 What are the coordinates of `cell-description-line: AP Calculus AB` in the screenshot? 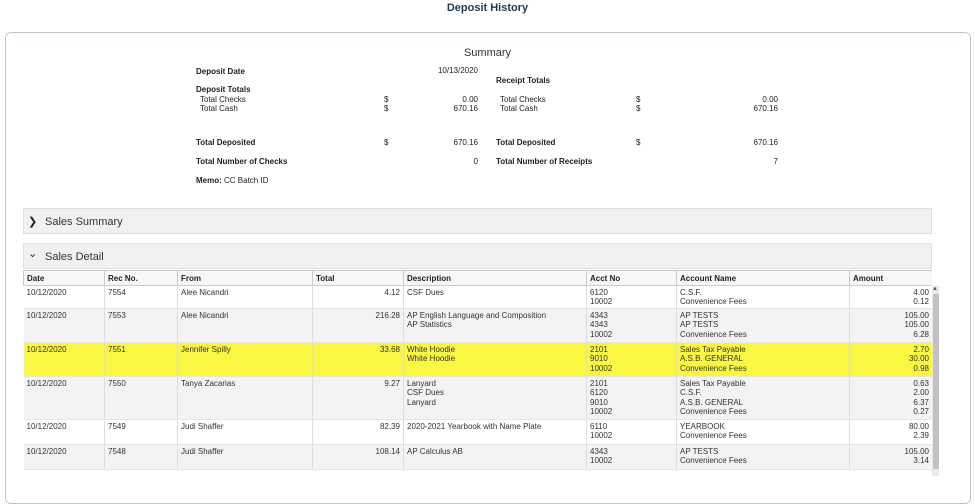 It's located at (435, 451).